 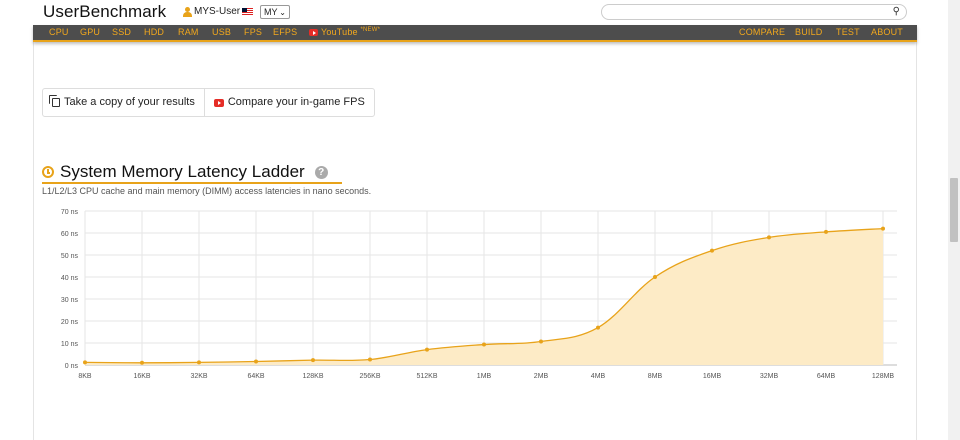 I want to click on x-tick-label: 8KB, so click(x=85, y=376).